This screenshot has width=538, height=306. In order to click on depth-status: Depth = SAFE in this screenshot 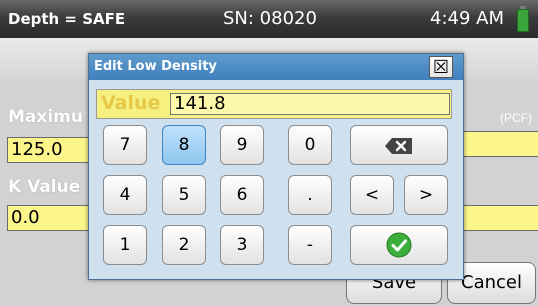, I will do `click(67, 19)`.